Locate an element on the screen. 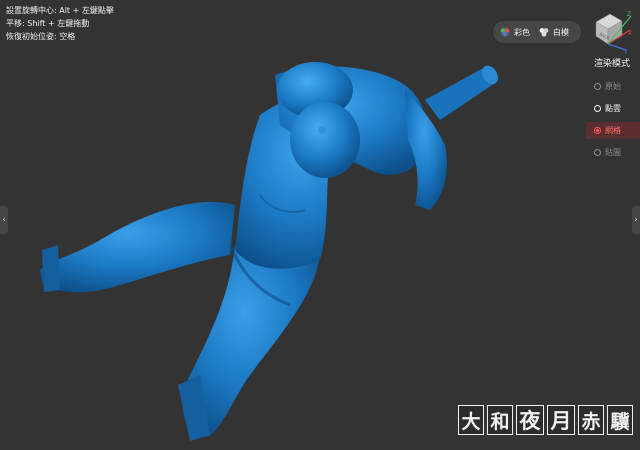 This screenshot has height=450, width=640. render-mode-title: 渲染模式 is located at coordinates (612, 64).